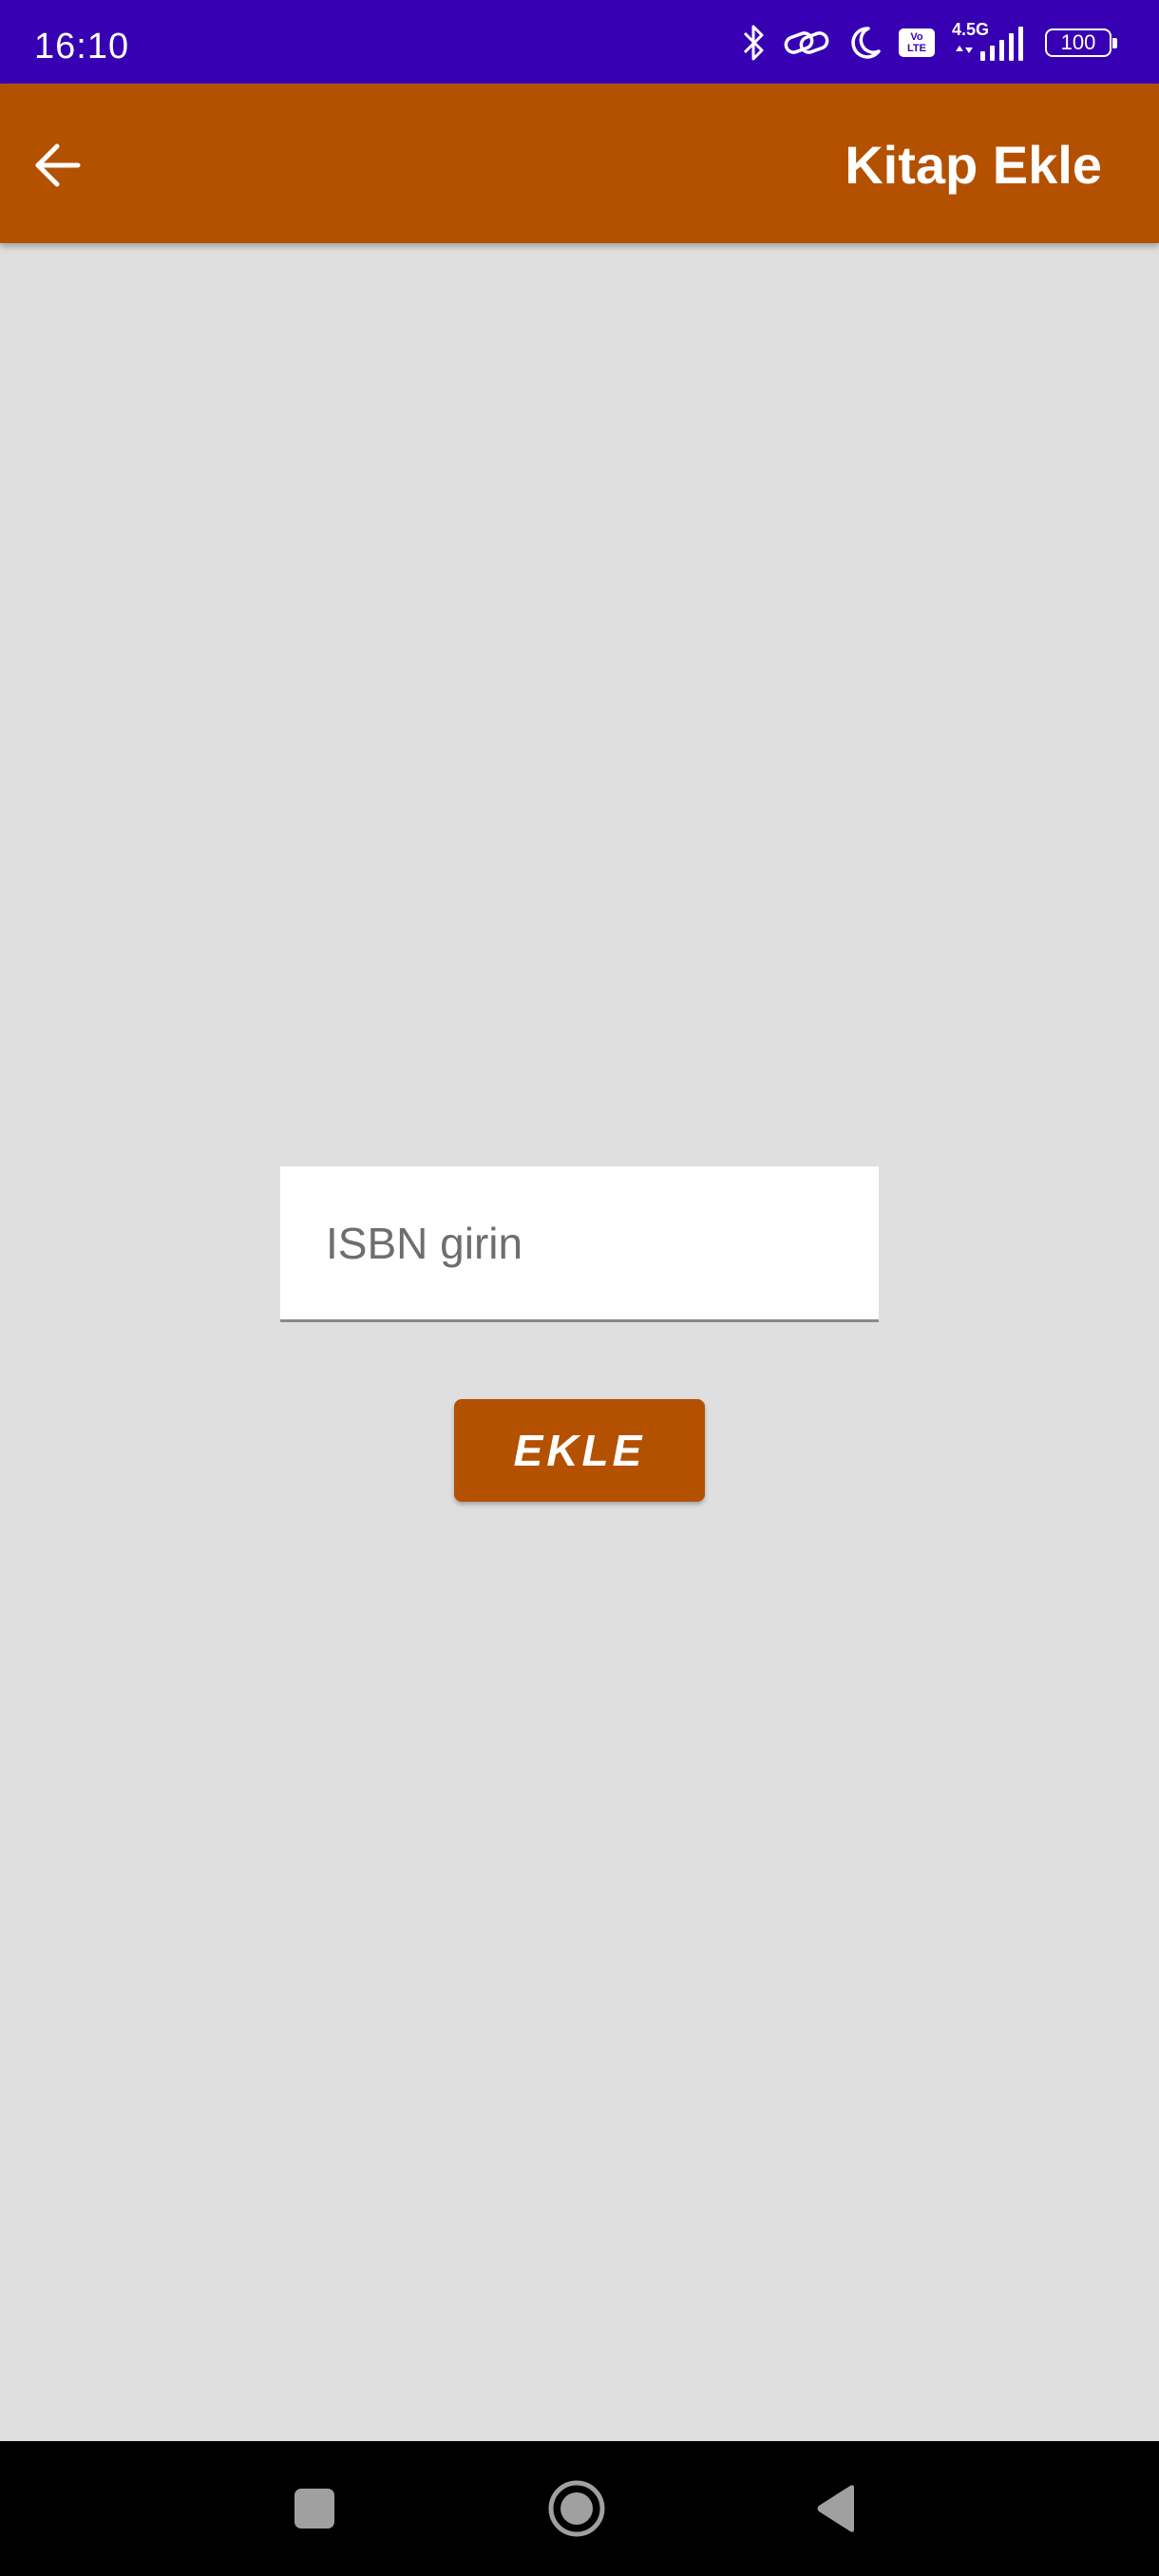  I want to click on back-triangle-icon, so click(835, 2508).